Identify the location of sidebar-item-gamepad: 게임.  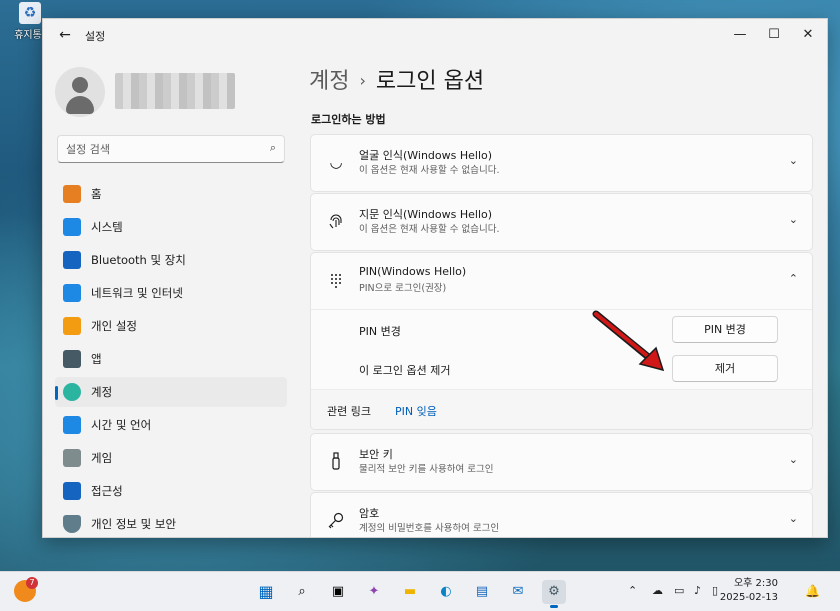
(171, 458).